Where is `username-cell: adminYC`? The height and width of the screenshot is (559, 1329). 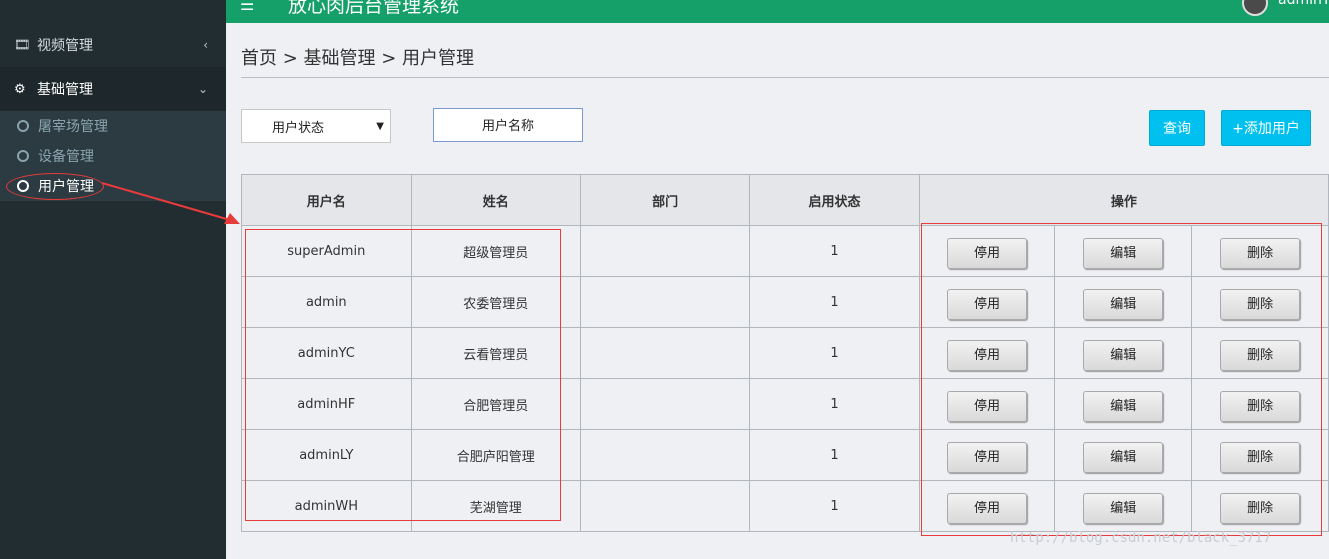
username-cell: adminYC is located at coordinates (326, 353).